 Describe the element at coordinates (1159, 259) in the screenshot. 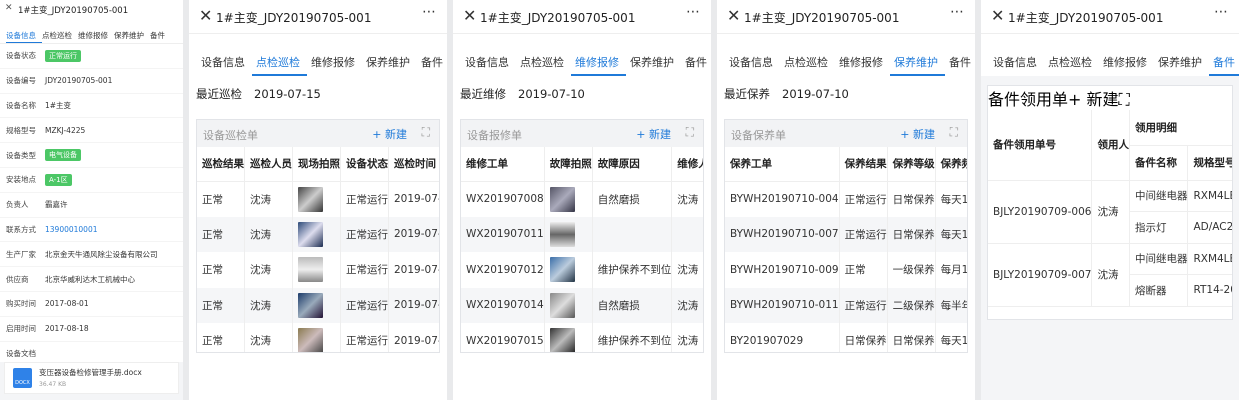

I see `table-cell: 中间继电器` at that location.